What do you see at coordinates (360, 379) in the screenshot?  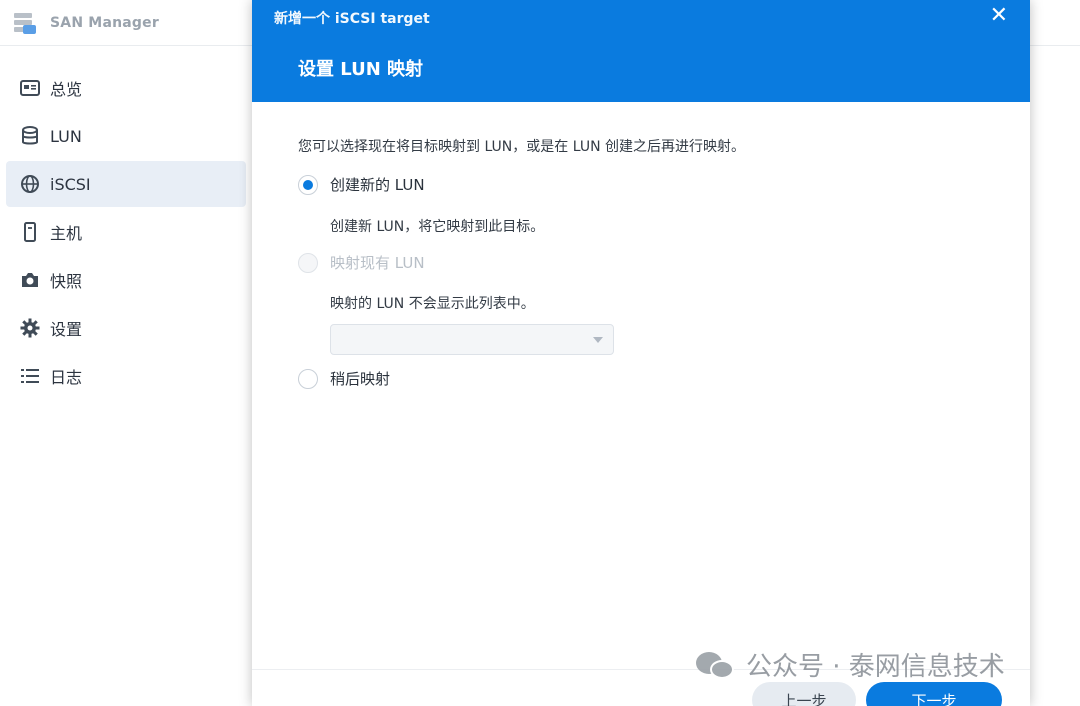 I see `option-label: 稍后映射` at bounding box center [360, 379].